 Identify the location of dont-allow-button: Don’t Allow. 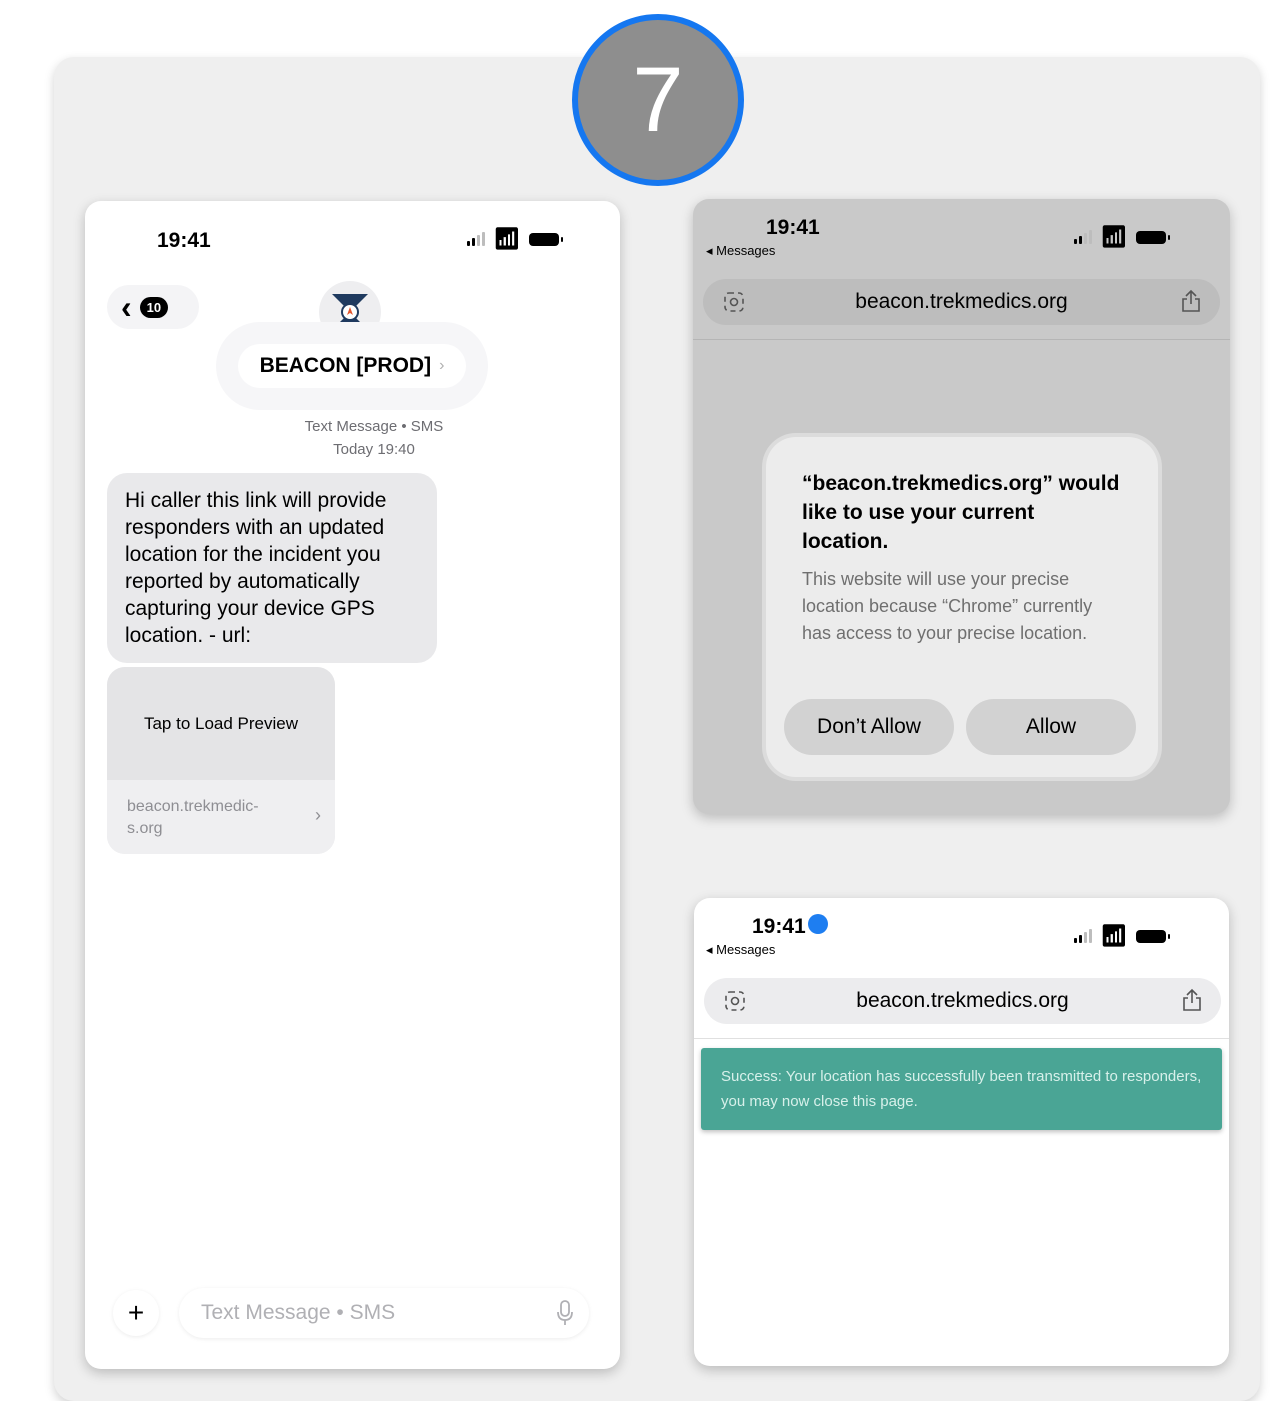
(869, 727).